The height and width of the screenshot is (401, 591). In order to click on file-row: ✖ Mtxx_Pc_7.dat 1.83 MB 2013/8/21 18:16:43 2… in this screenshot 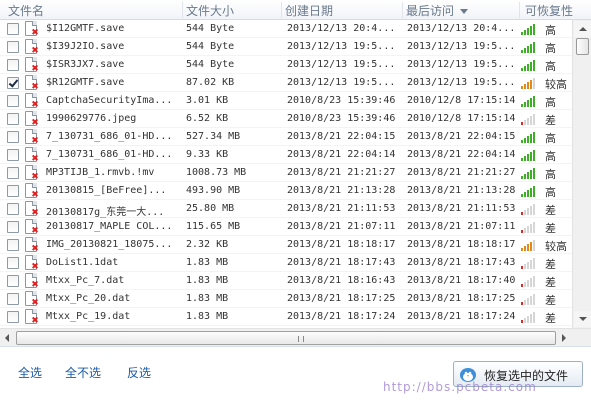, I will do `click(286, 281)`.